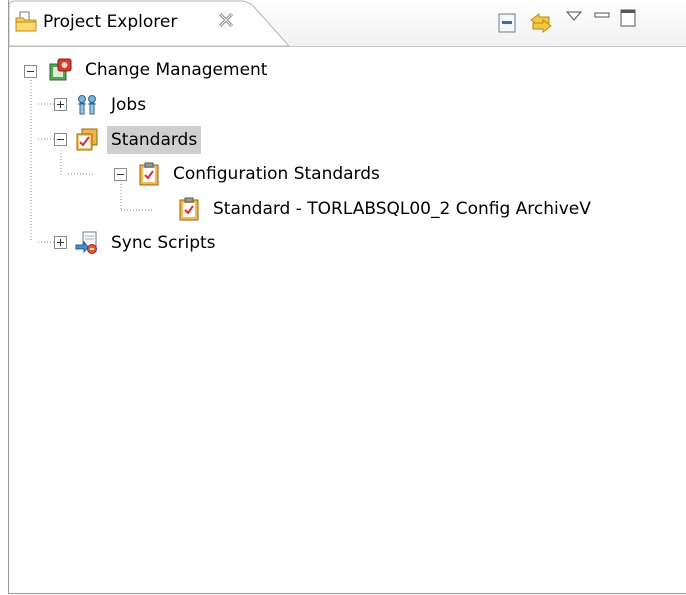 This screenshot has height=595, width=686. Describe the element at coordinates (347, 23) in the screenshot. I see `view-tab-bar: Project Explorer` at that location.